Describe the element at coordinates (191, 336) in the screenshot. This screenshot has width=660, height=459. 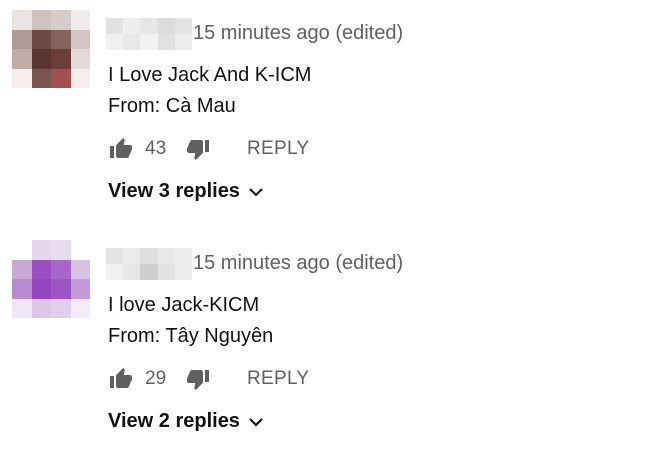
I see `comment-line: From: Tây Nguyên` at that location.